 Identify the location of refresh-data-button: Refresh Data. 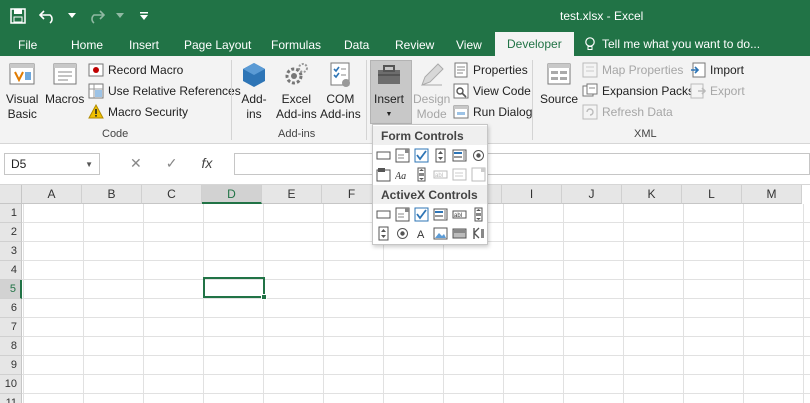
(627, 112).